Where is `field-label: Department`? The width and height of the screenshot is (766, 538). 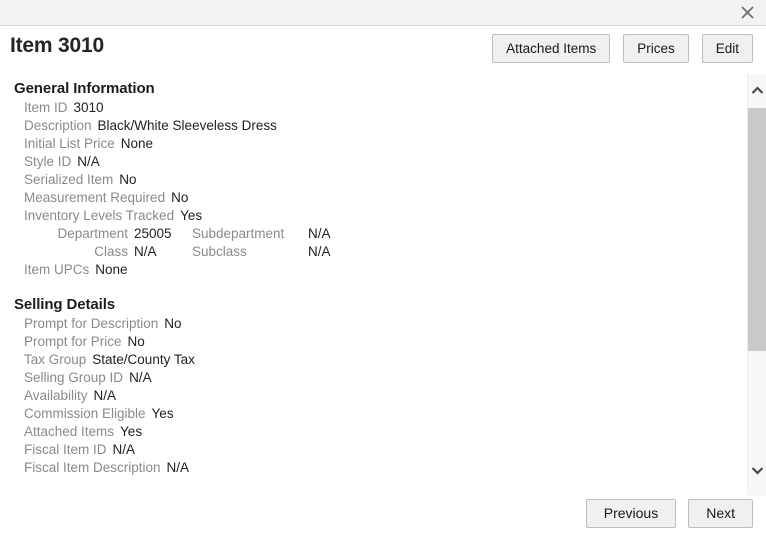 field-label: Department is located at coordinates (92, 233).